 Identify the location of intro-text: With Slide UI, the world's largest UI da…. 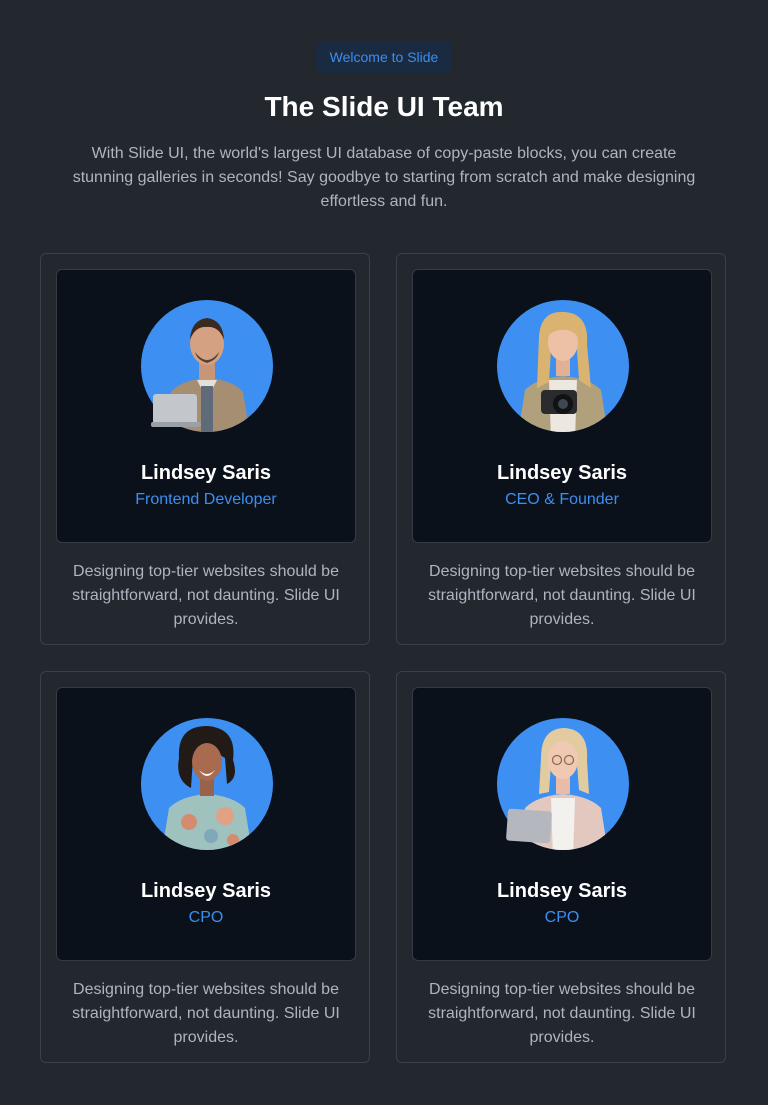
(384, 177).